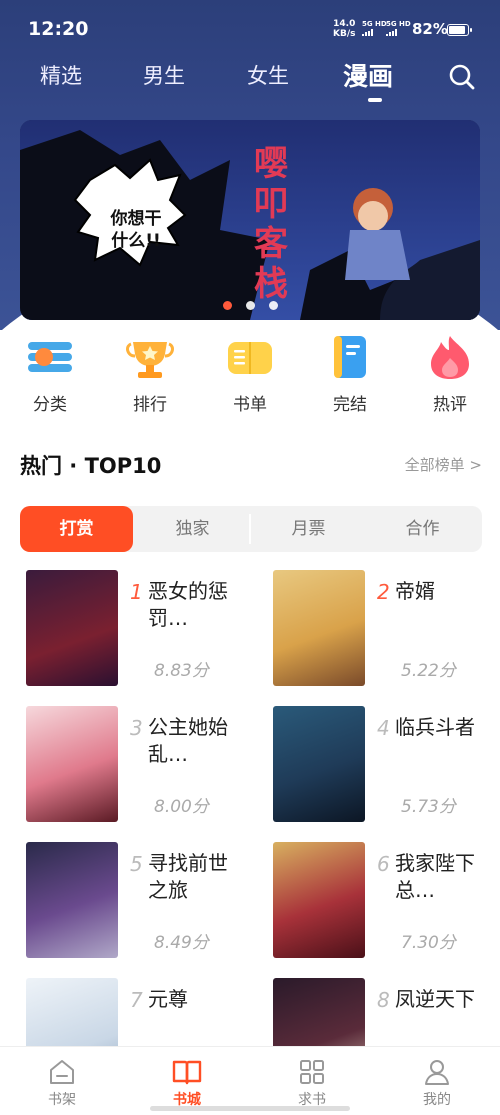  What do you see at coordinates (135, 901) in the screenshot?
I see `ranking-item: 5 寻找前世之旅 8.49分` at bounding box center [135, 901].